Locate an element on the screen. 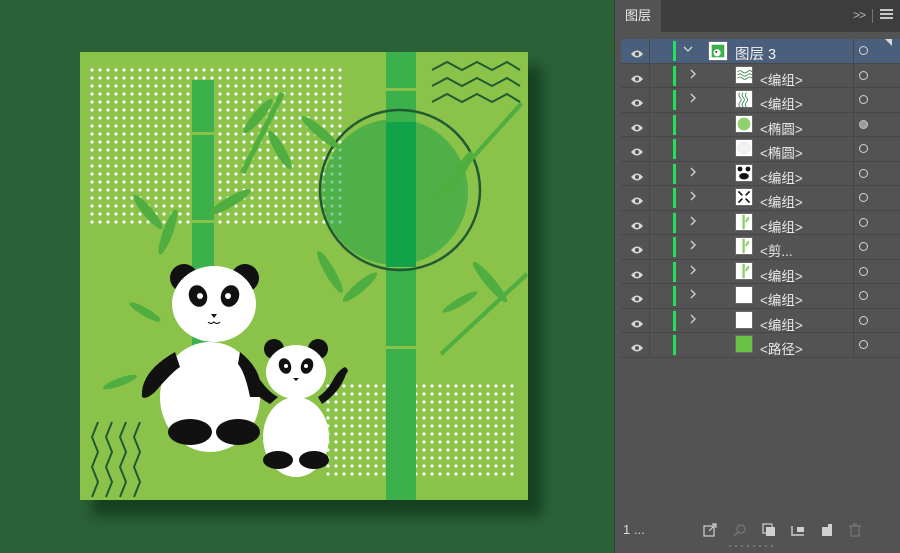 The height and width of the screenshot is (553, 900). collapse-panel-button: >> is located at coordinates (859, 15).